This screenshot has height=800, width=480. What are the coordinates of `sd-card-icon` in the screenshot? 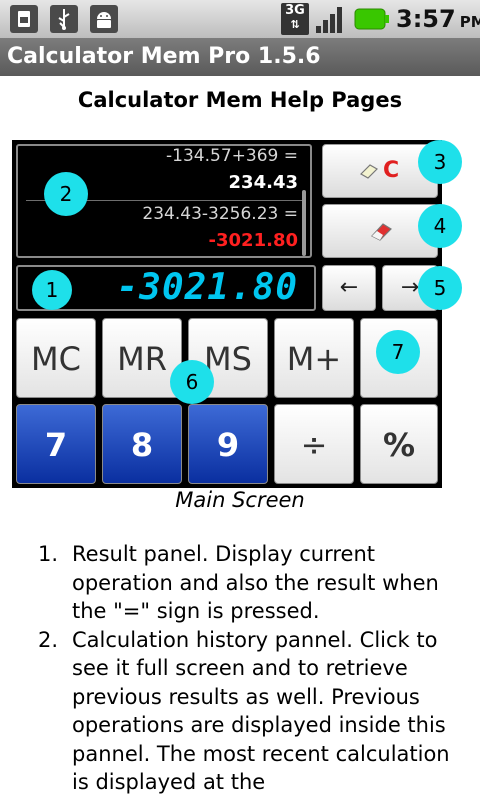 It's located at (24, 19).